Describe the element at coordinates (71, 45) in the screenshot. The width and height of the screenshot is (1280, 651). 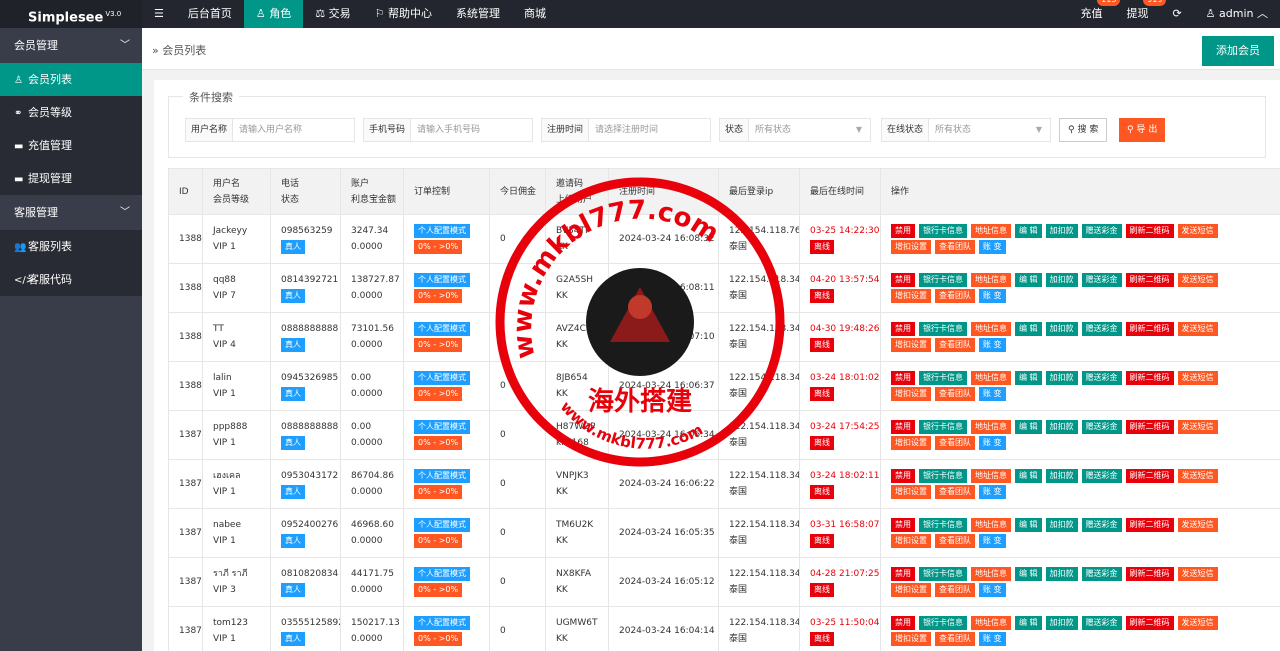
I see `sidebar-group: 会员管理 ﹀` at that location.